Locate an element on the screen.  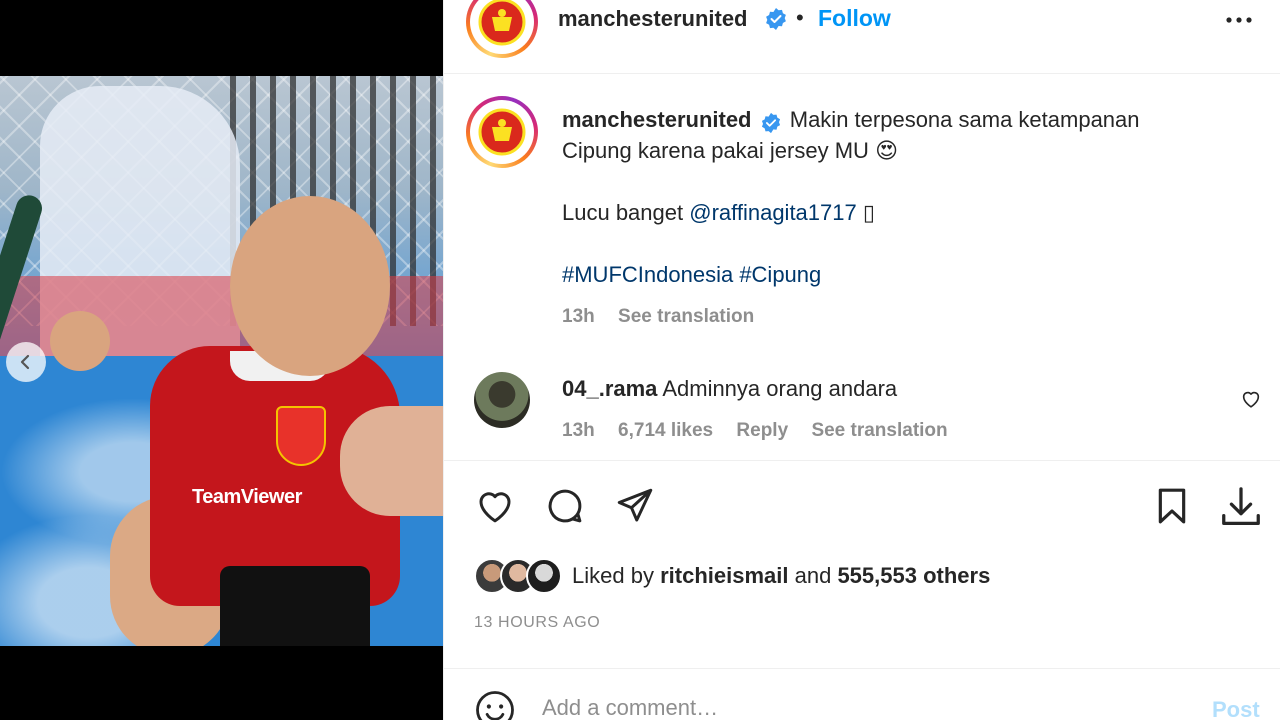
caption-line-2: Cipung karena pakai jersey MU is located at coordinates (715, 150).